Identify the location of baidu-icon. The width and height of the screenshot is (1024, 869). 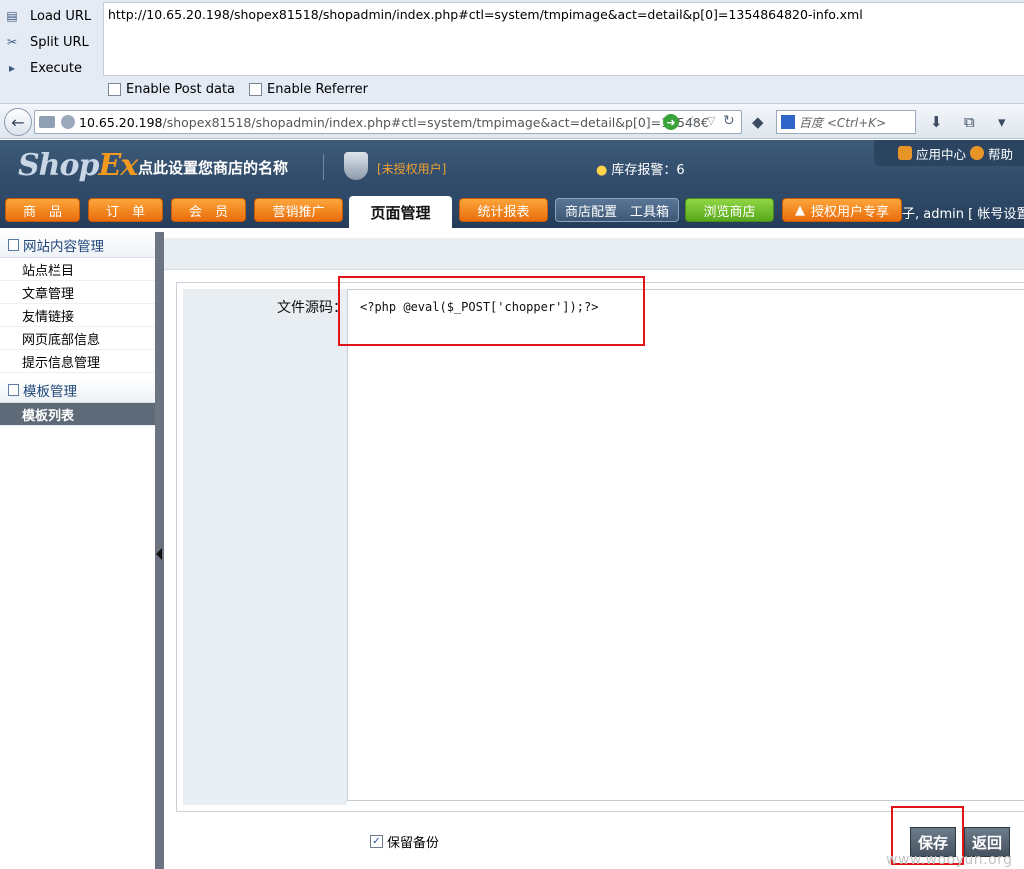
(788, 122).